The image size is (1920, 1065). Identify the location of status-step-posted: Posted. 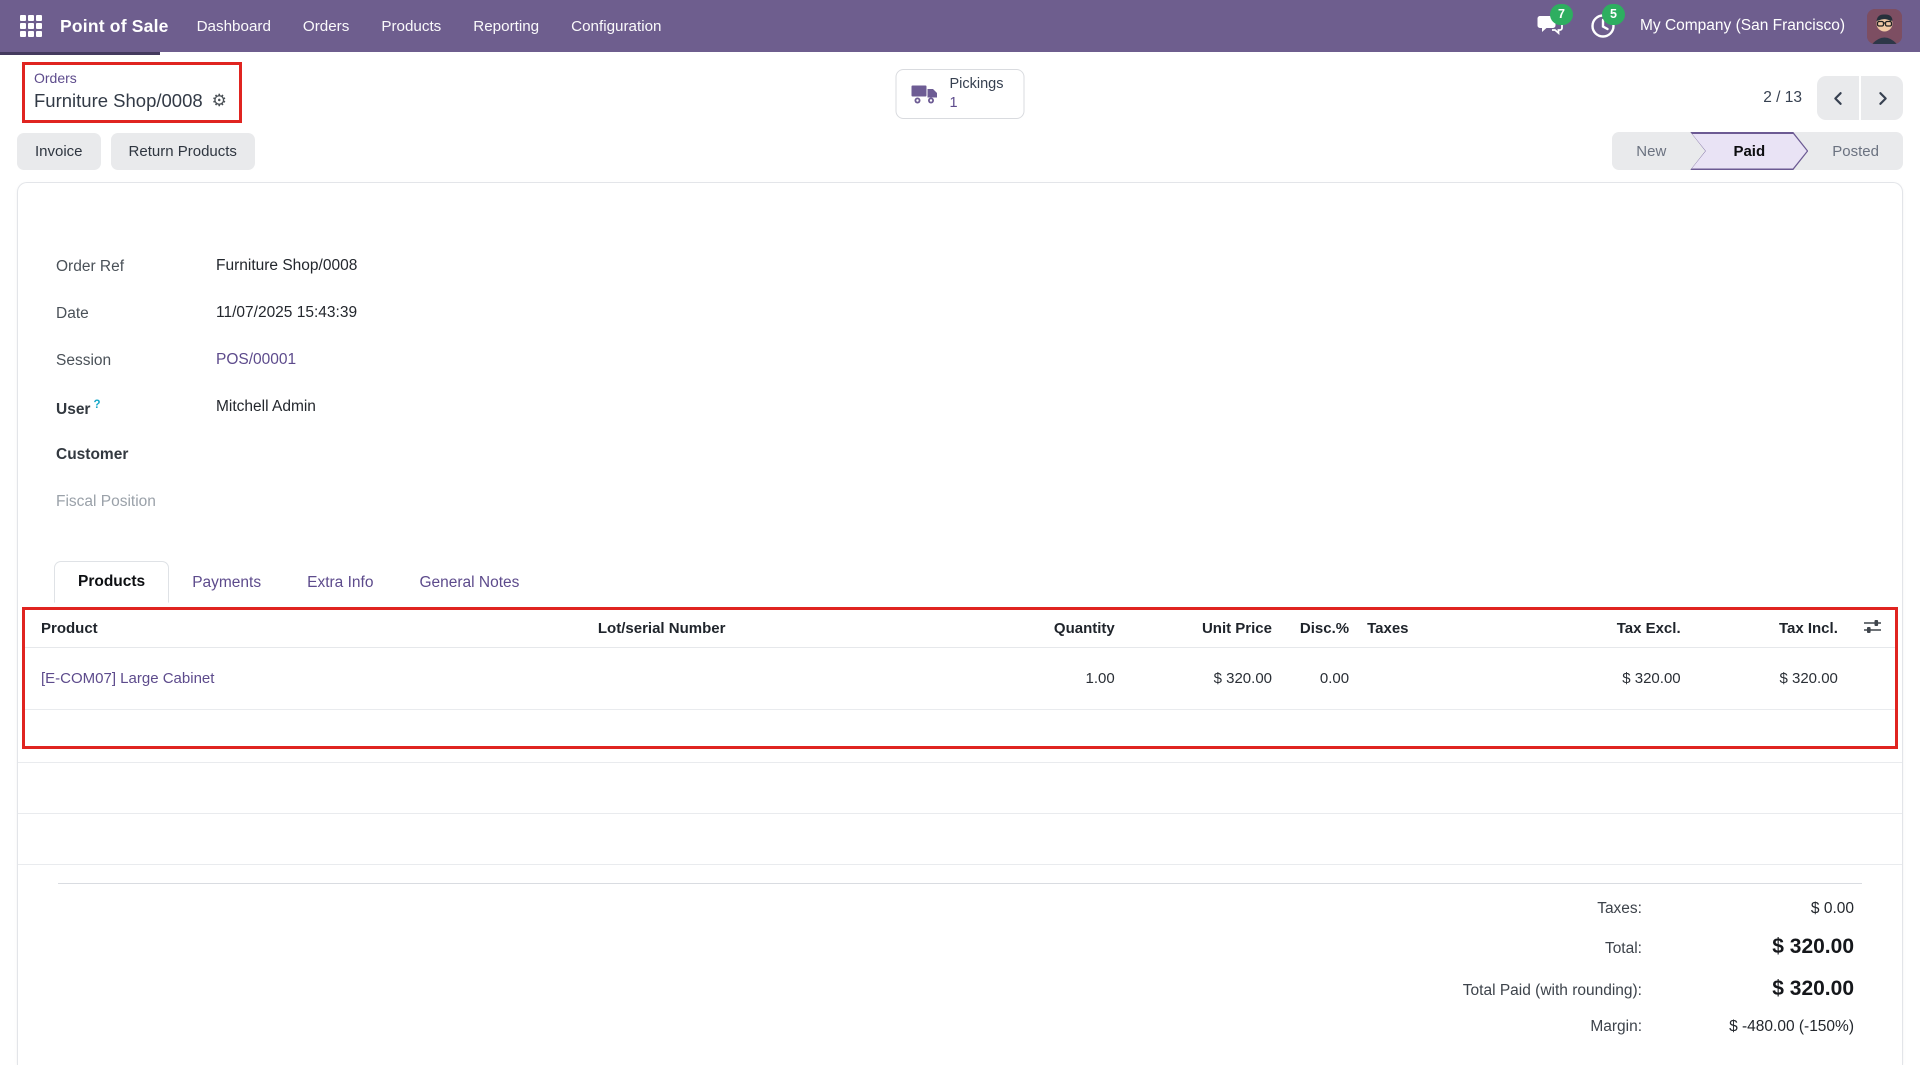
(1855, 151).